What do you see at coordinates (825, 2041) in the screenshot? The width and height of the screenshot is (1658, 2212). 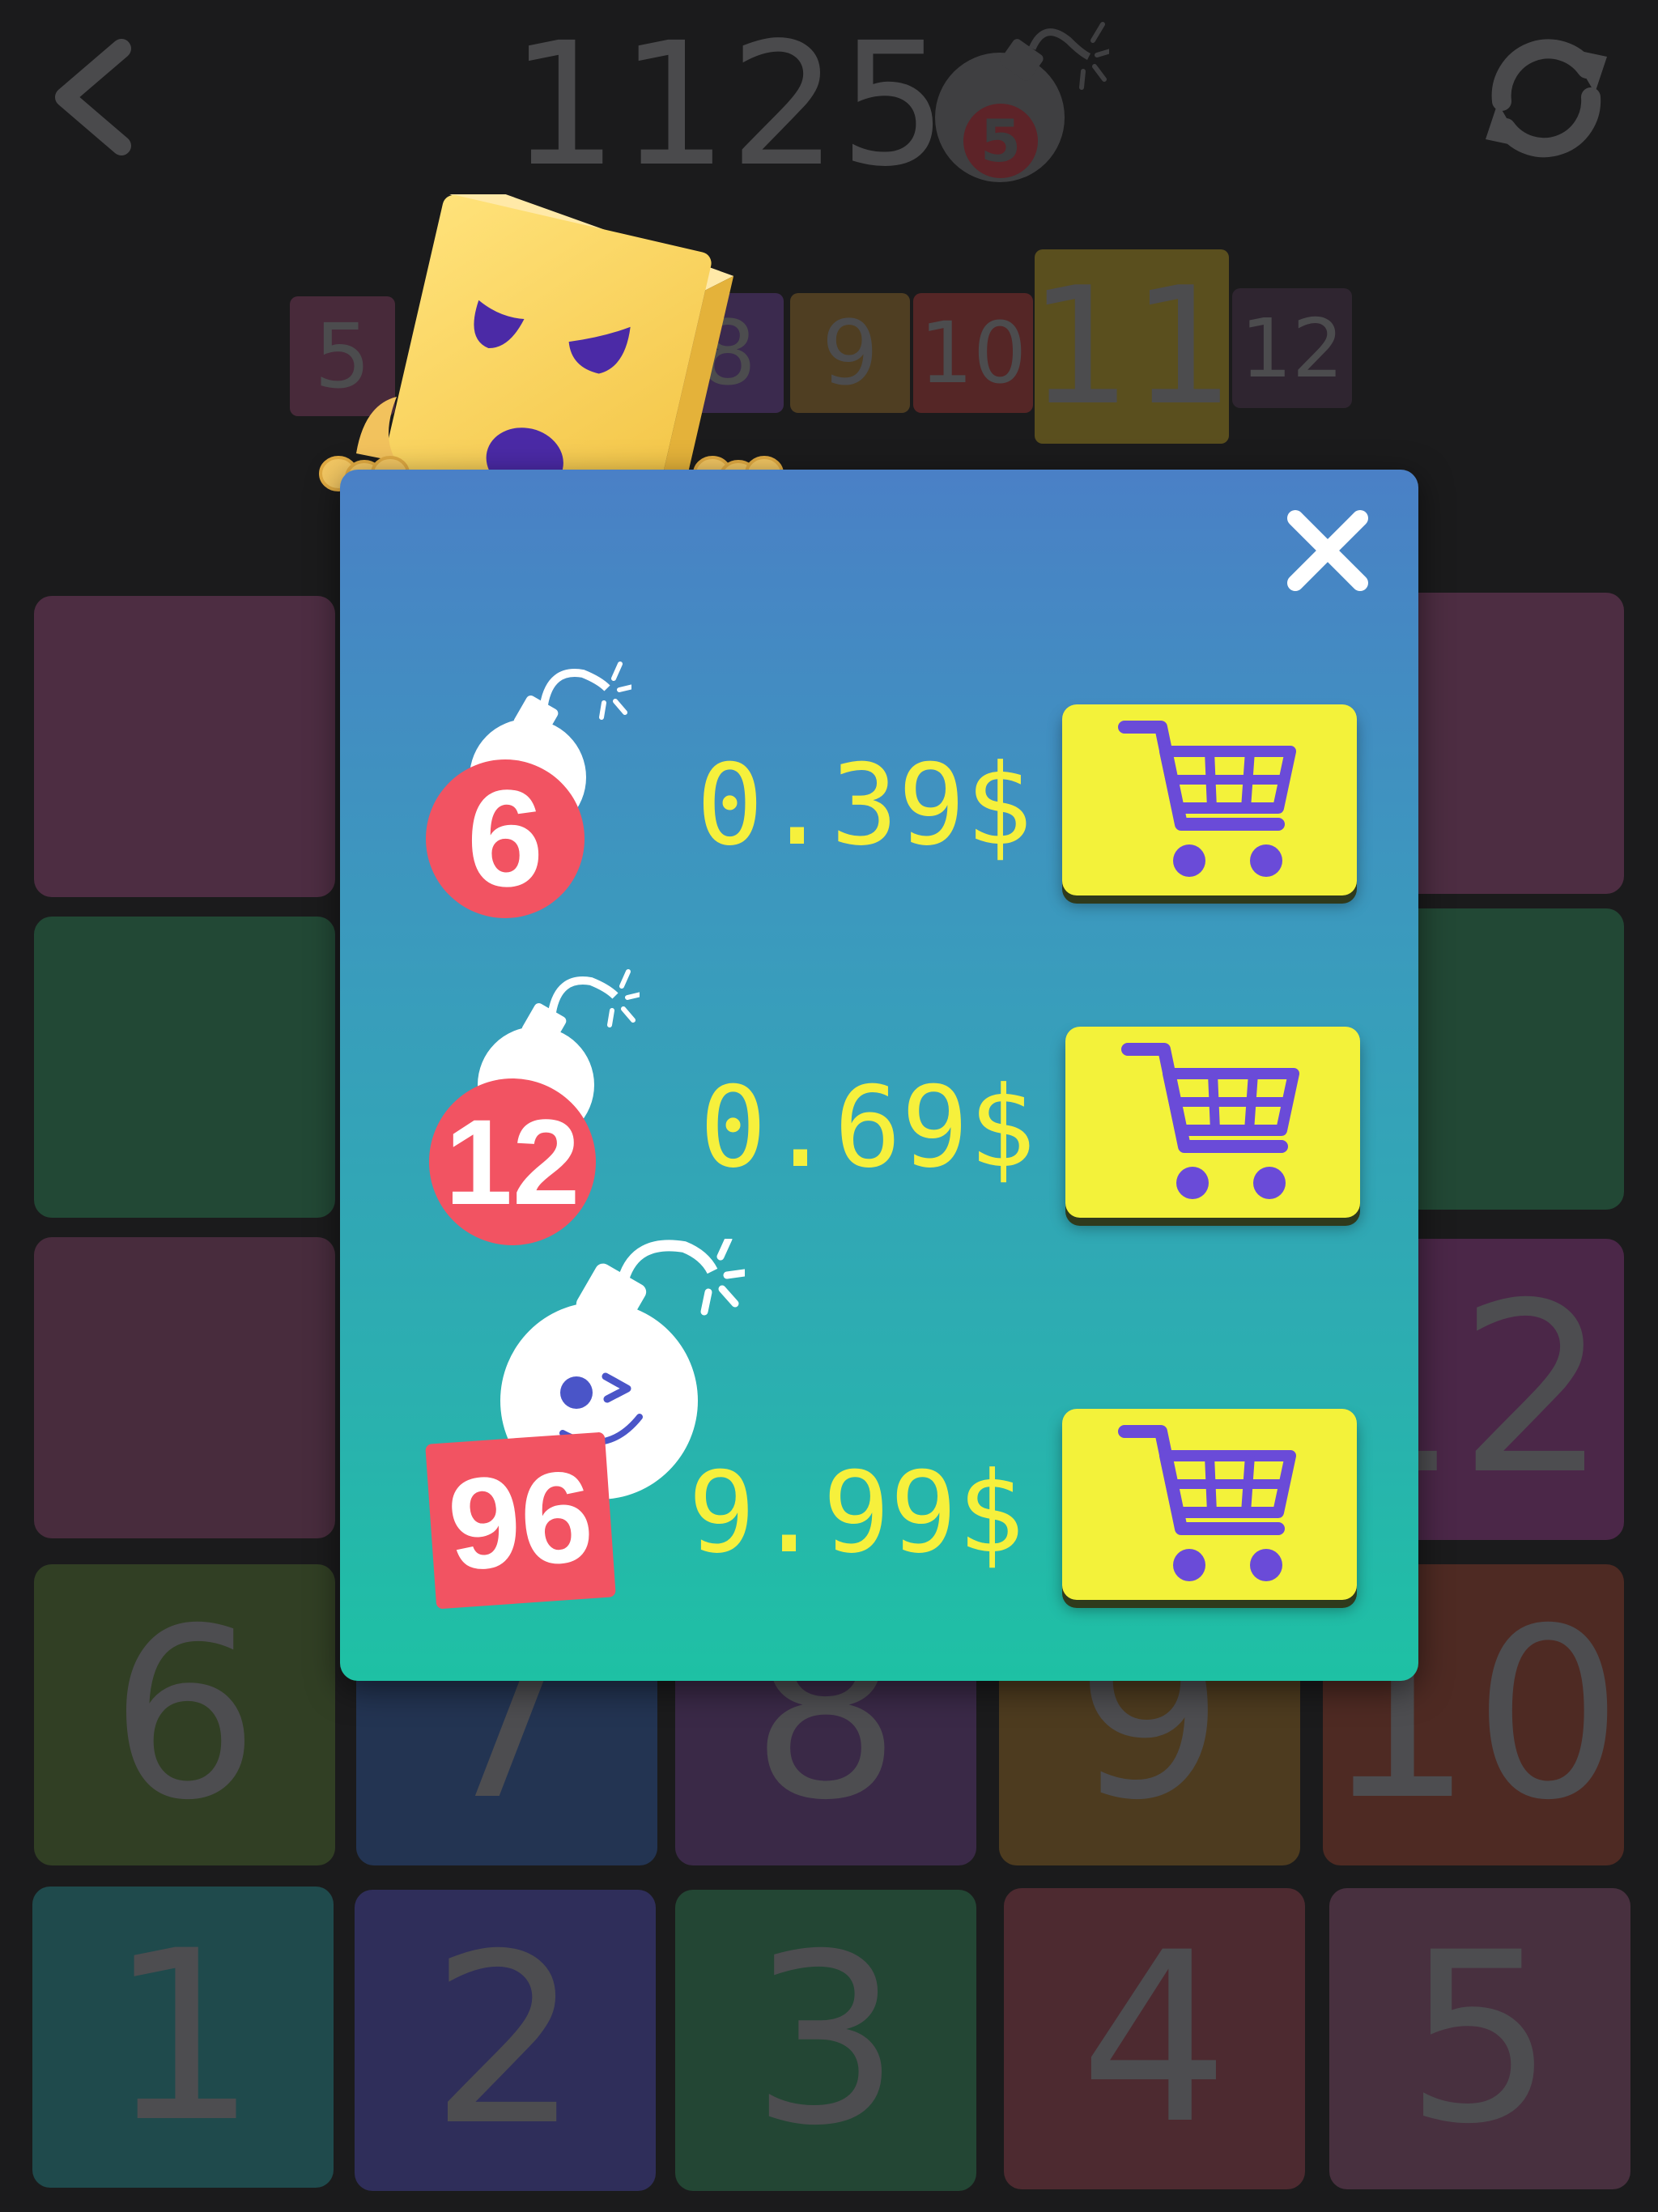 I see `board-tile: 3` at bounding box center [825, 2041].